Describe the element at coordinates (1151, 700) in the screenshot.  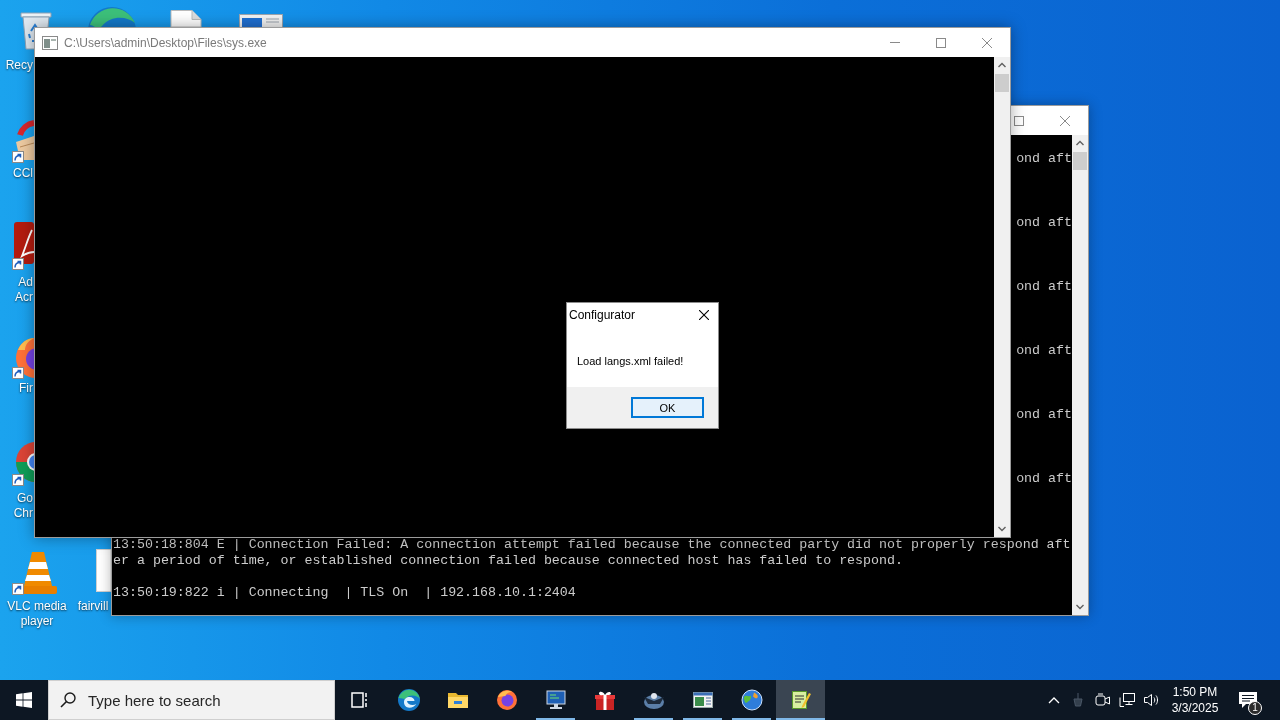
I see `speaker-icon` at that location.